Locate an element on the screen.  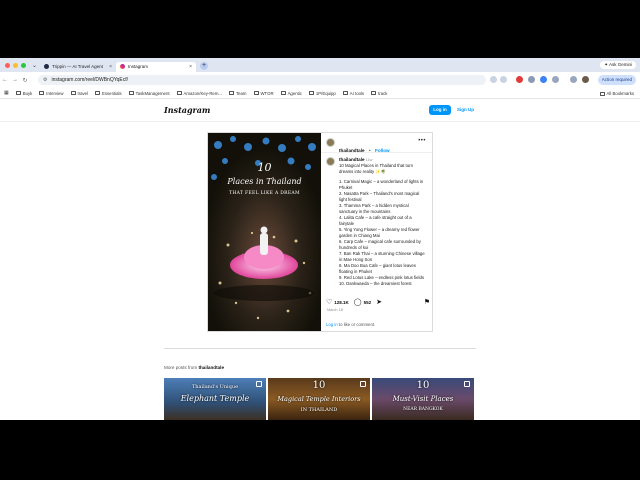
bookmark-folder: Agentic is located at coordinates (291, 93).